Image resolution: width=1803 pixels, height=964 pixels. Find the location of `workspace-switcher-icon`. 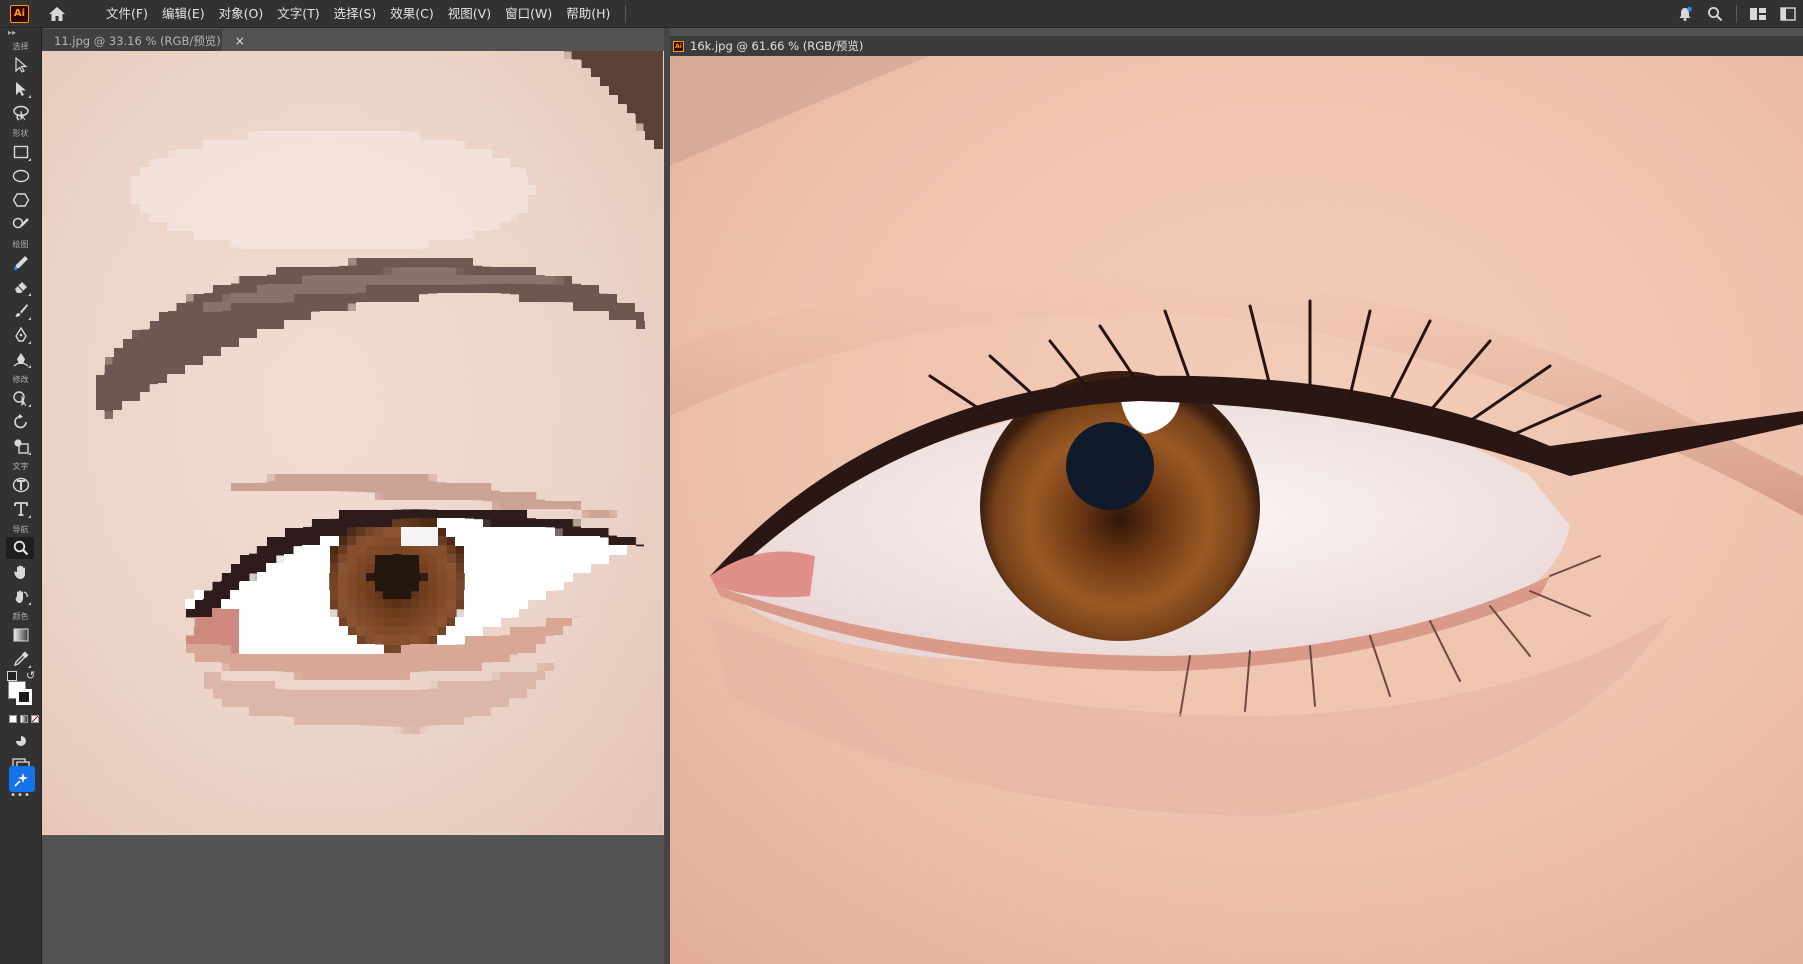

workspace-switcher-icon is located at coordinates (1758, 13).